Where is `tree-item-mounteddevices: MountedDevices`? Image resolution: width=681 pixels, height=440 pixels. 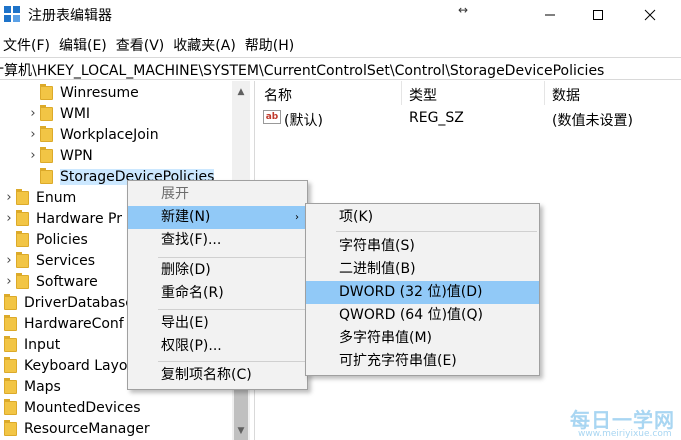
tree-item-mounteddevices: MountedDevices is located at coordinates (70, 407).